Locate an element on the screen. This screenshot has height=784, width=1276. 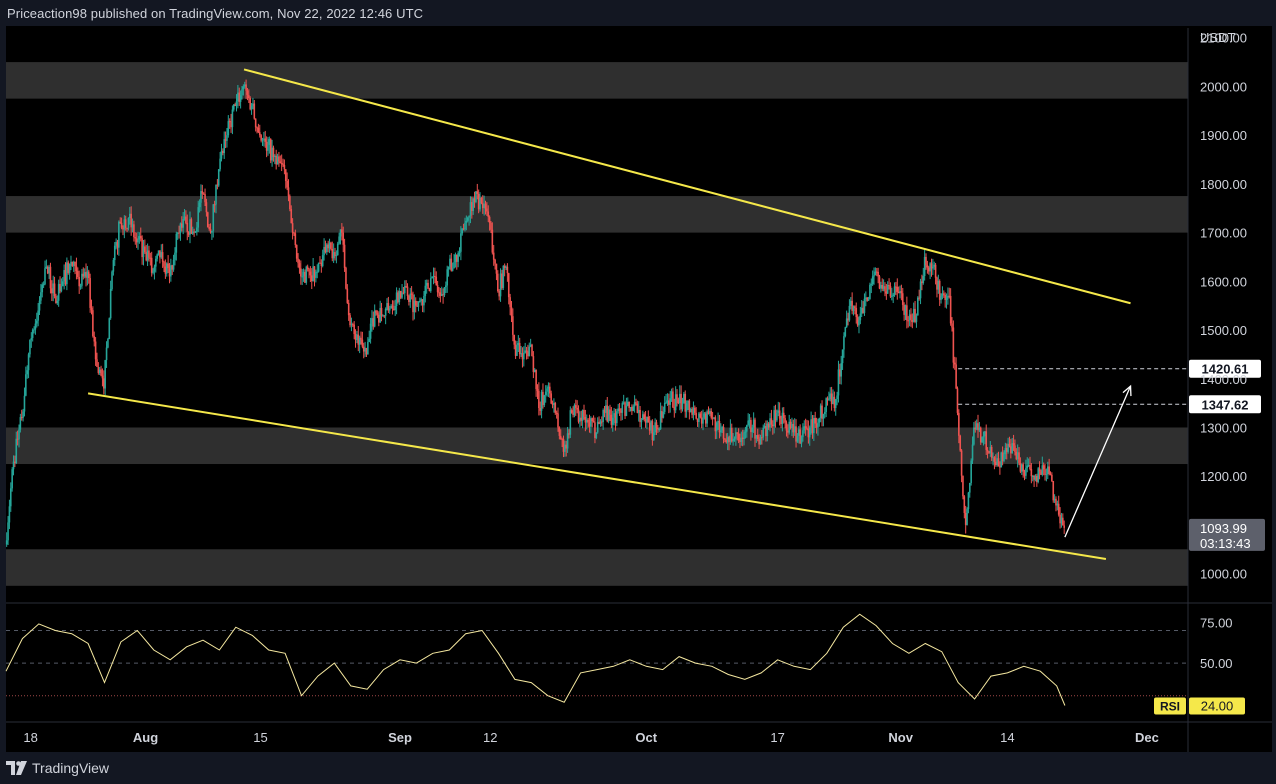
price-tick-label: 1900.00 is located at coordinates (1223, 135).